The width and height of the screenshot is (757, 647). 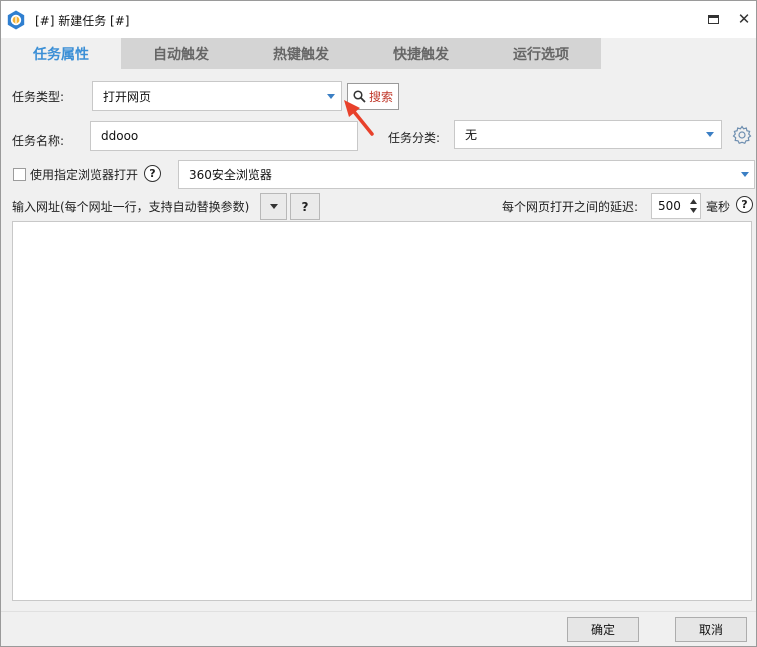 I want to click on maximize-icon, so click(x=713, y=19).